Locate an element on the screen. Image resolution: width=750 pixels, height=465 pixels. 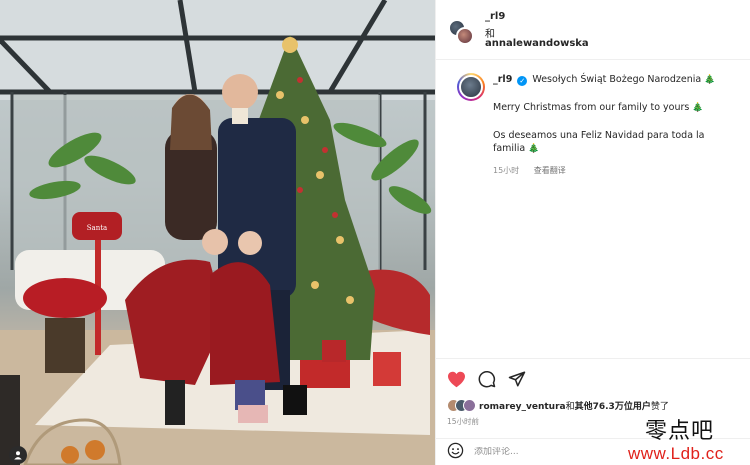
collaborator-username-link: annalewandowska is located at coordinates (537, 43).